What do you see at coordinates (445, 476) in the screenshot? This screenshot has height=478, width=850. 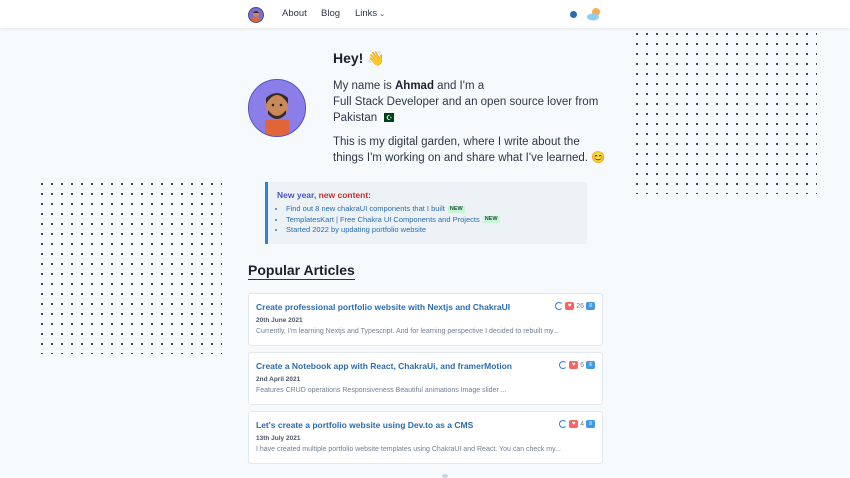 I see `scroll-indicator` at bounding box center [445, 476].